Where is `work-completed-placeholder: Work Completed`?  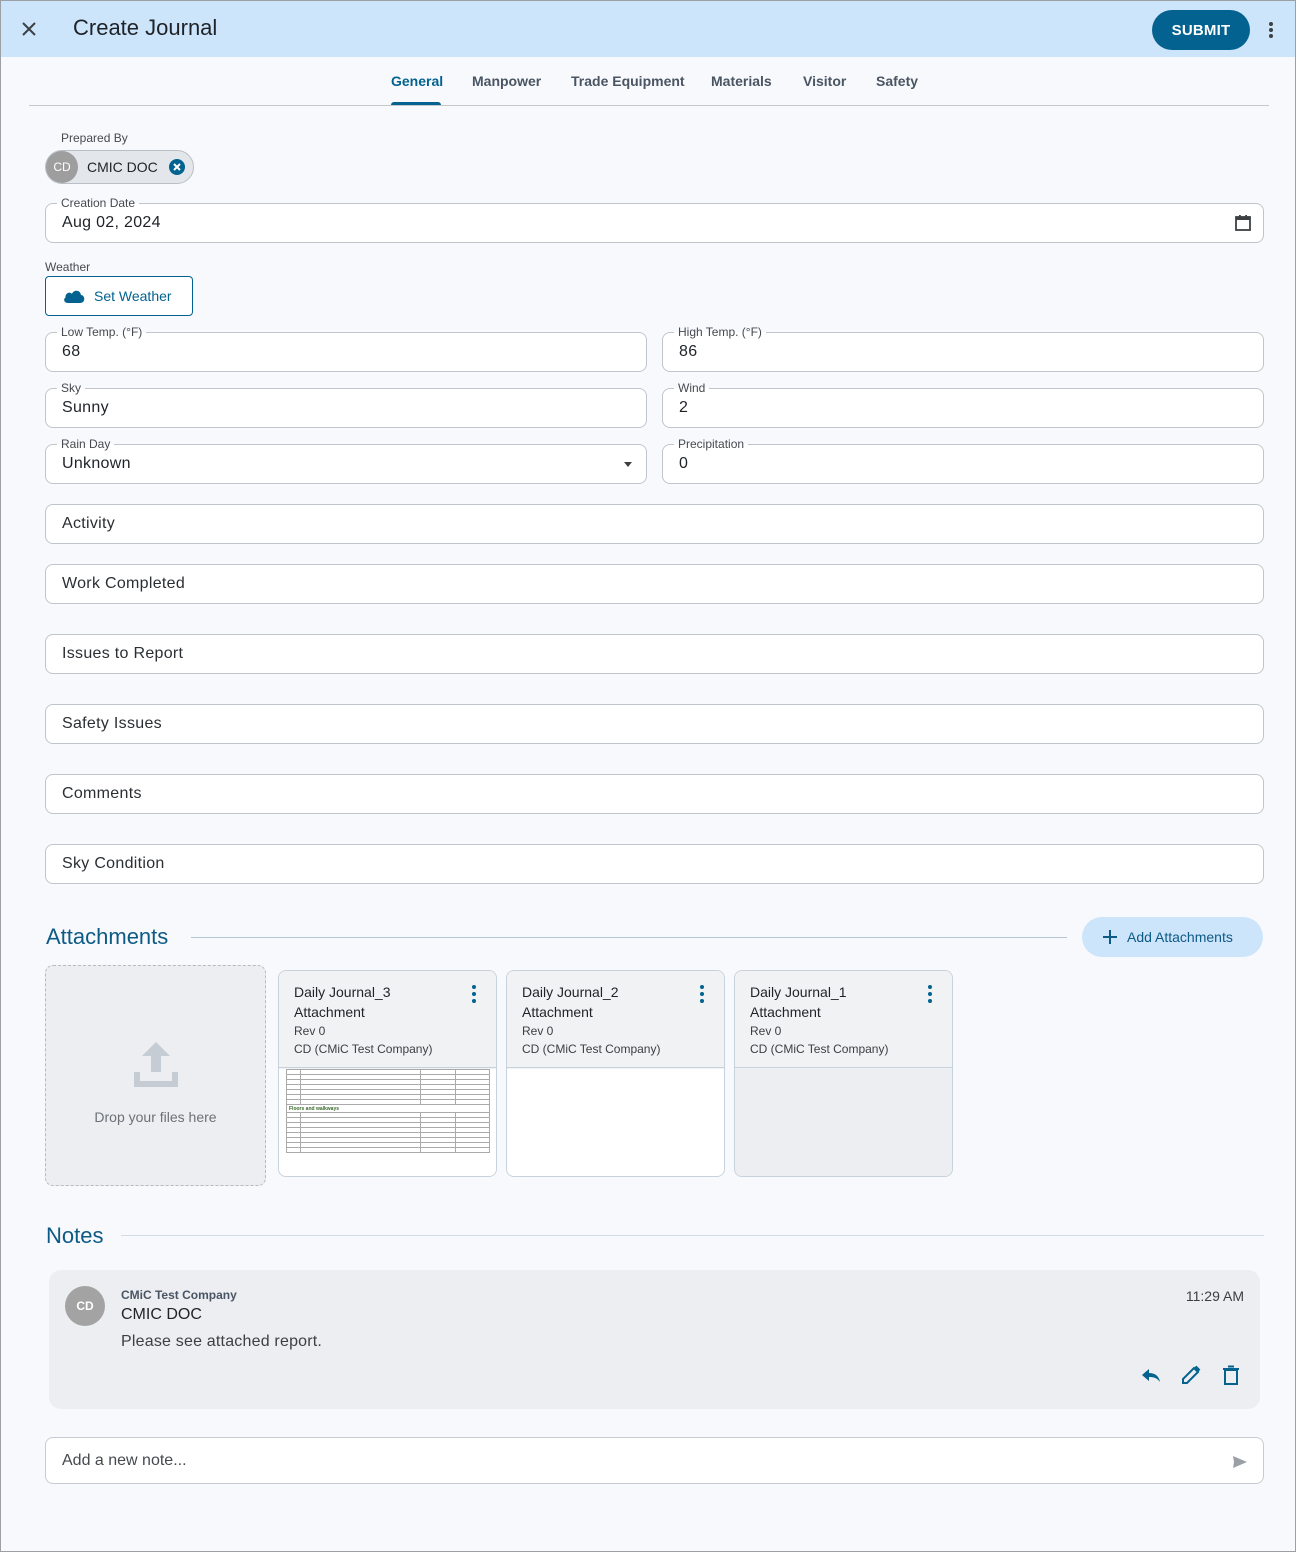
work-completed-placeholder: Work Completed is located at coordinates (124, 583).